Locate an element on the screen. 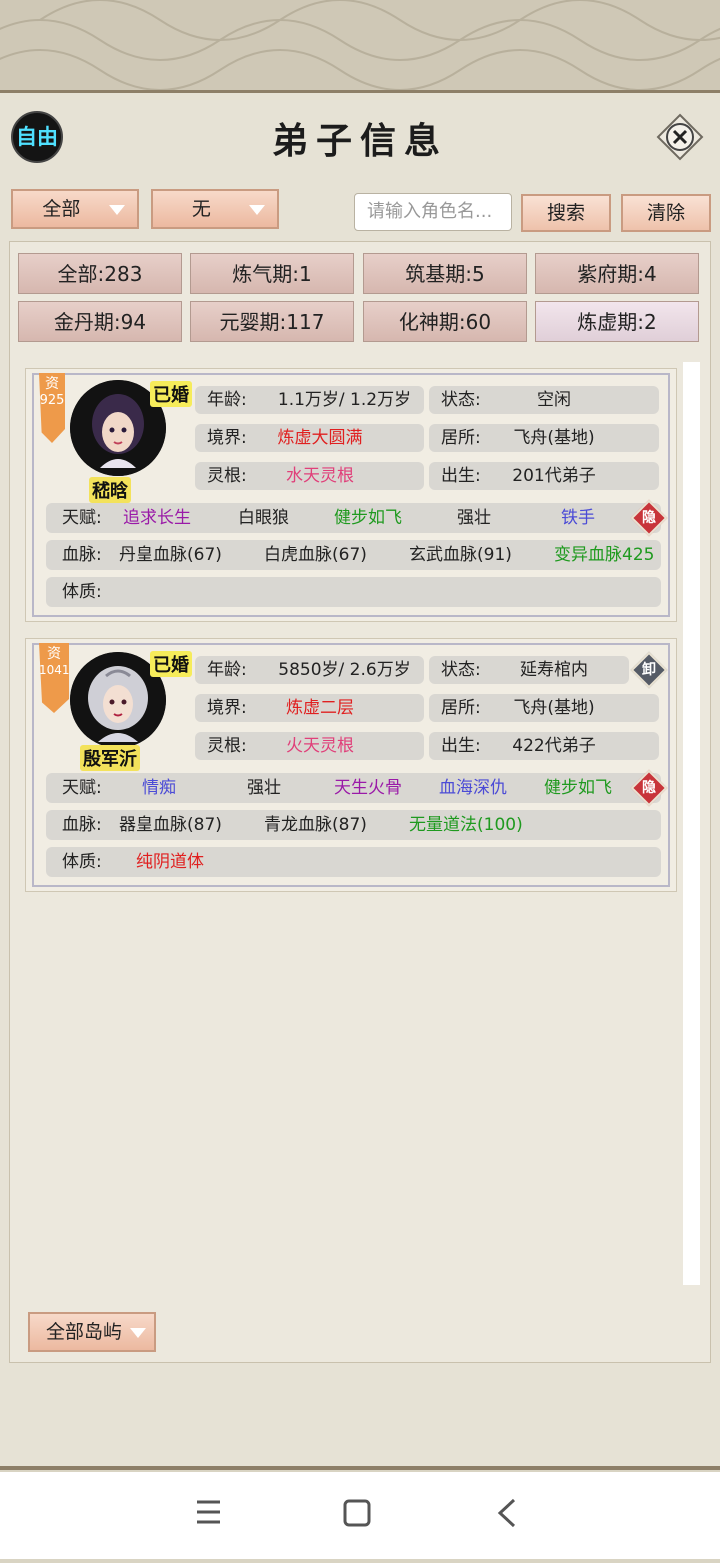  talent-item: 健步如飞 is located at coordinates (368, 518).